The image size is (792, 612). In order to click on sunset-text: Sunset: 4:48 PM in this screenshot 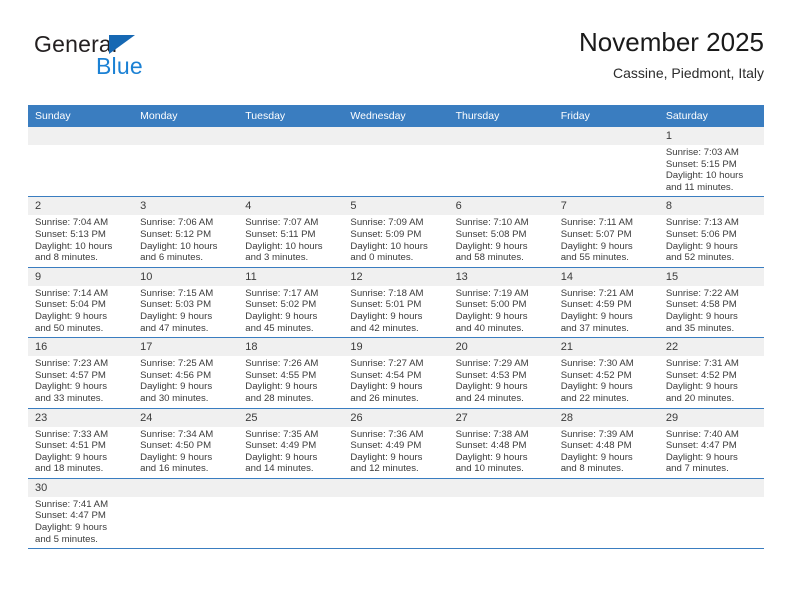, I will do `click(491, 446)`.